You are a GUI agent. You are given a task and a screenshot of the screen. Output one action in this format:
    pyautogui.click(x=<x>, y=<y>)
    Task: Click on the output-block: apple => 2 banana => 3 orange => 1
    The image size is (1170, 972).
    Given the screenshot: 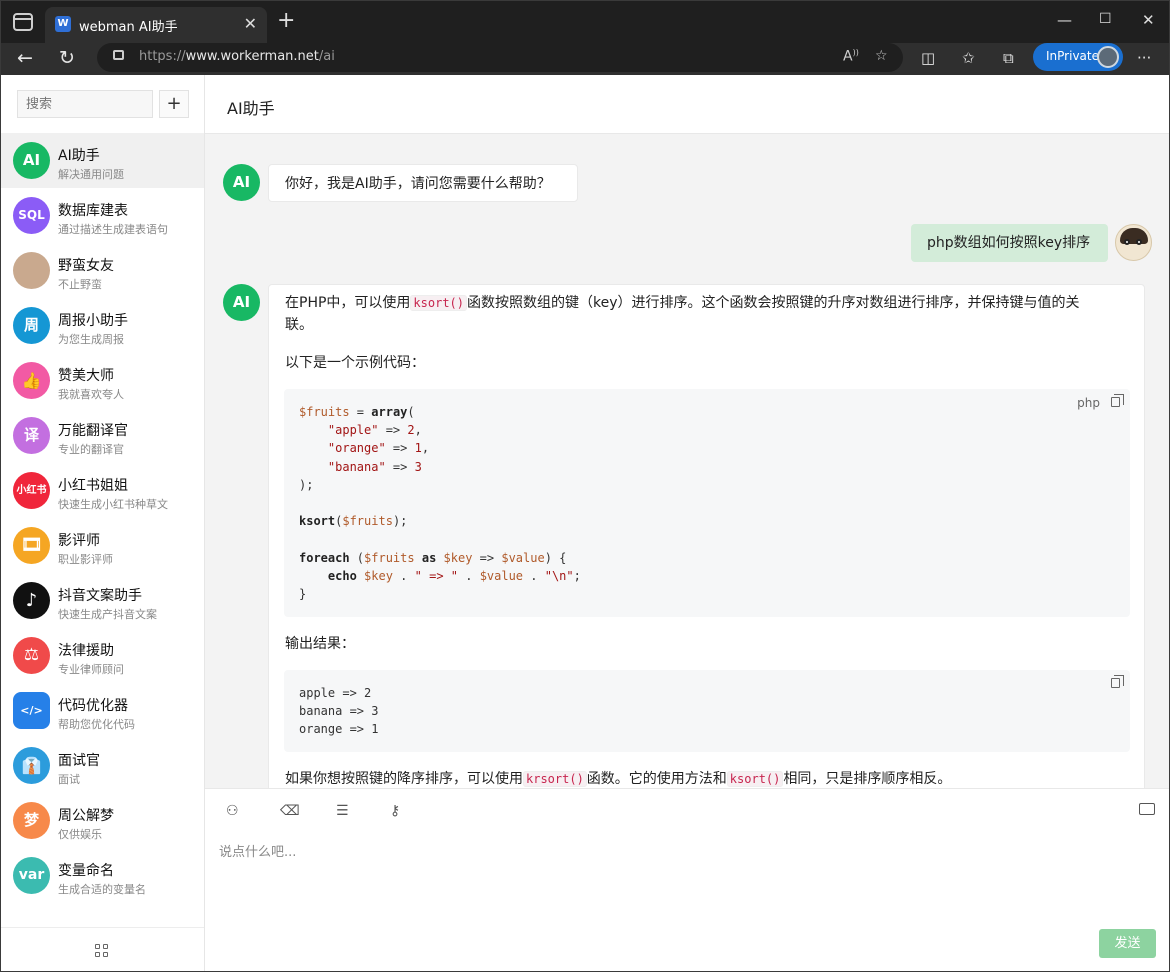 What is the action you would take?
    pyautogui.click(x=707, y=711)
    